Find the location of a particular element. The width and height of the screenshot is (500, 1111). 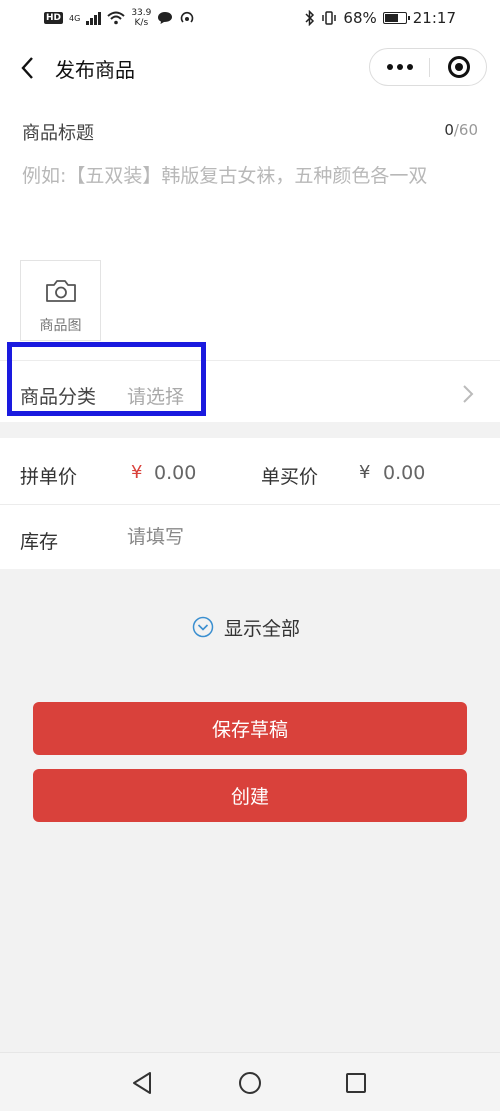

camera-icon is located at coordinates (61, 291).